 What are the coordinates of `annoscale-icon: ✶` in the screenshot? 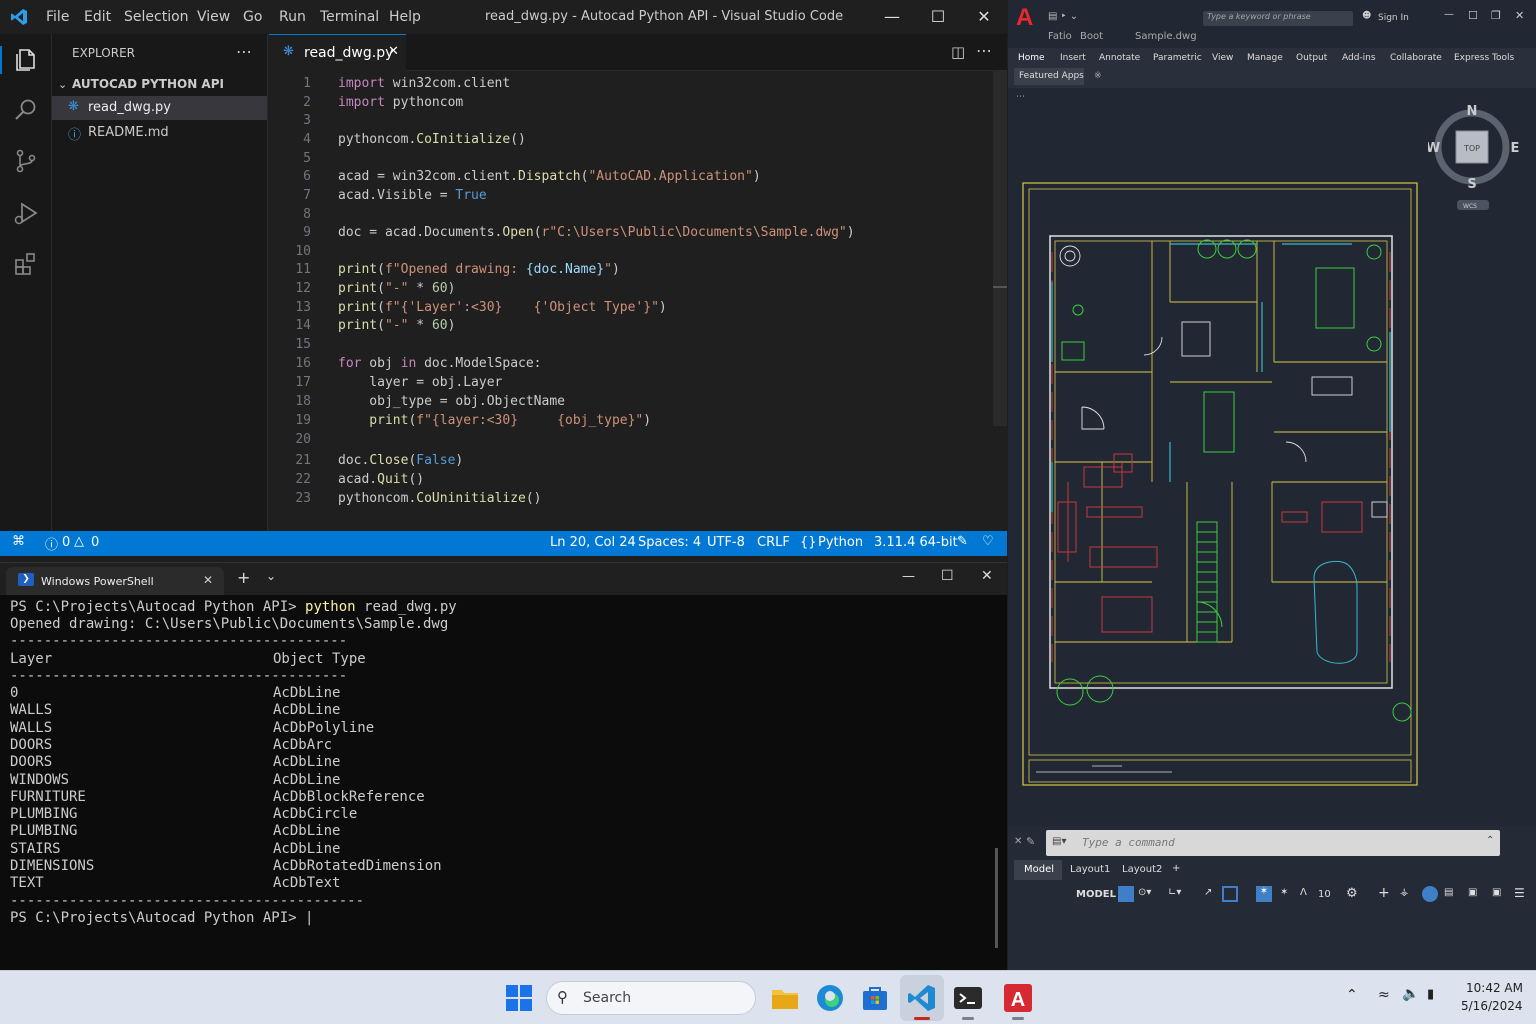 It's located at (1284, 892).